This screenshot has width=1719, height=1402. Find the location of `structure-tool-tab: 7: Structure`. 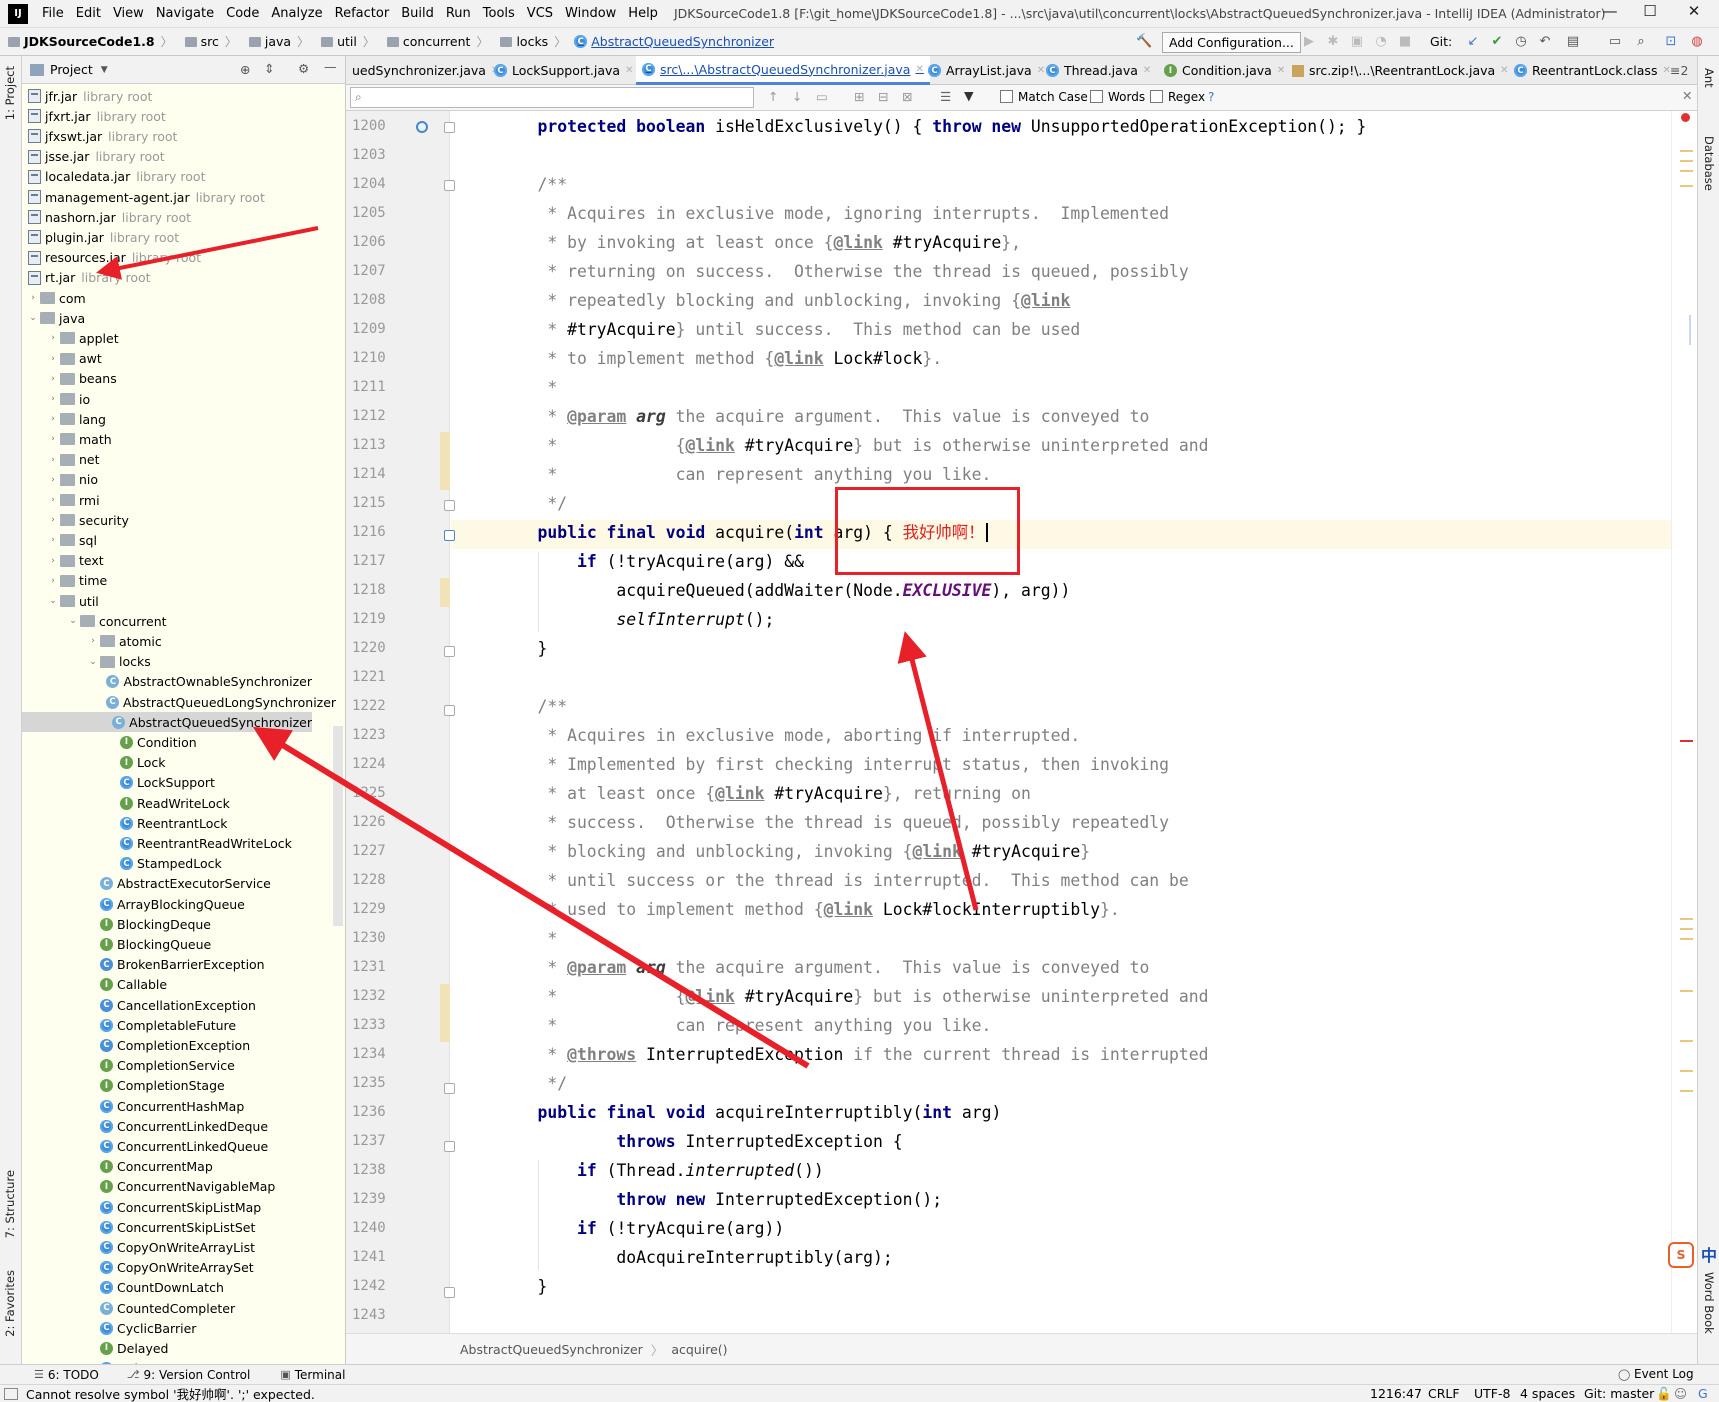

structure-tool-tab: 7: Structure is located at coordinates (10, 1204).